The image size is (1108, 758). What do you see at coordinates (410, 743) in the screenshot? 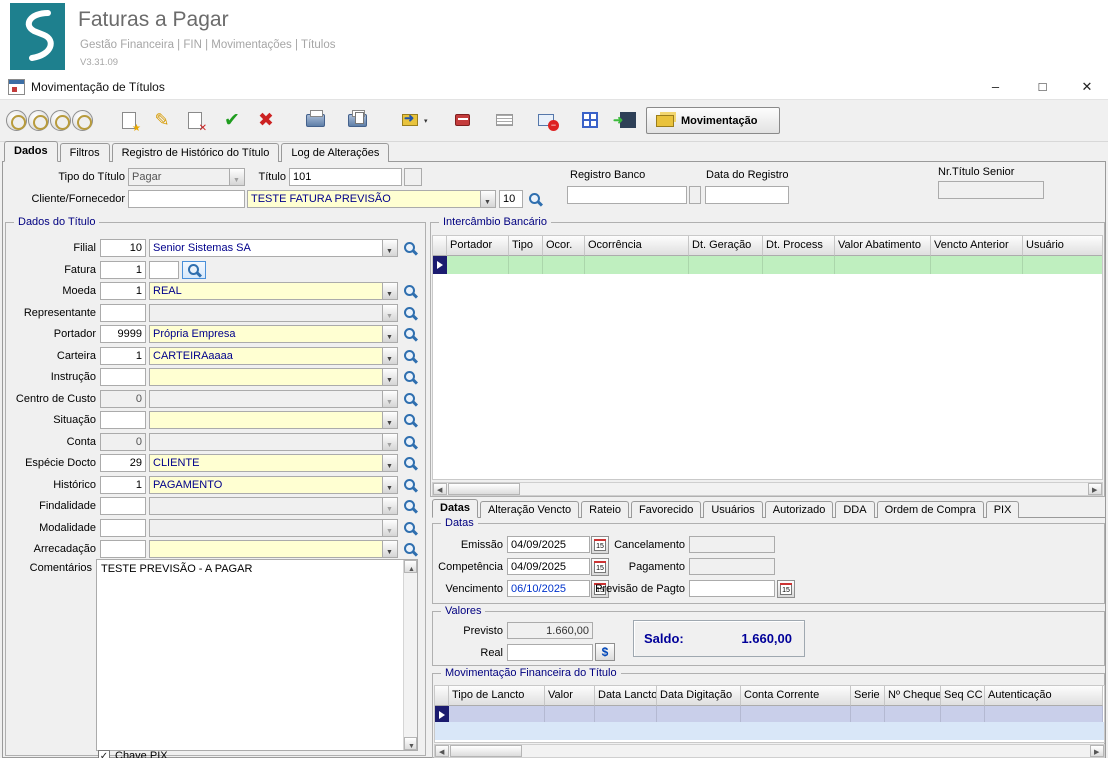
I see `scroll-down-icon` at bounding box center [410, 743].